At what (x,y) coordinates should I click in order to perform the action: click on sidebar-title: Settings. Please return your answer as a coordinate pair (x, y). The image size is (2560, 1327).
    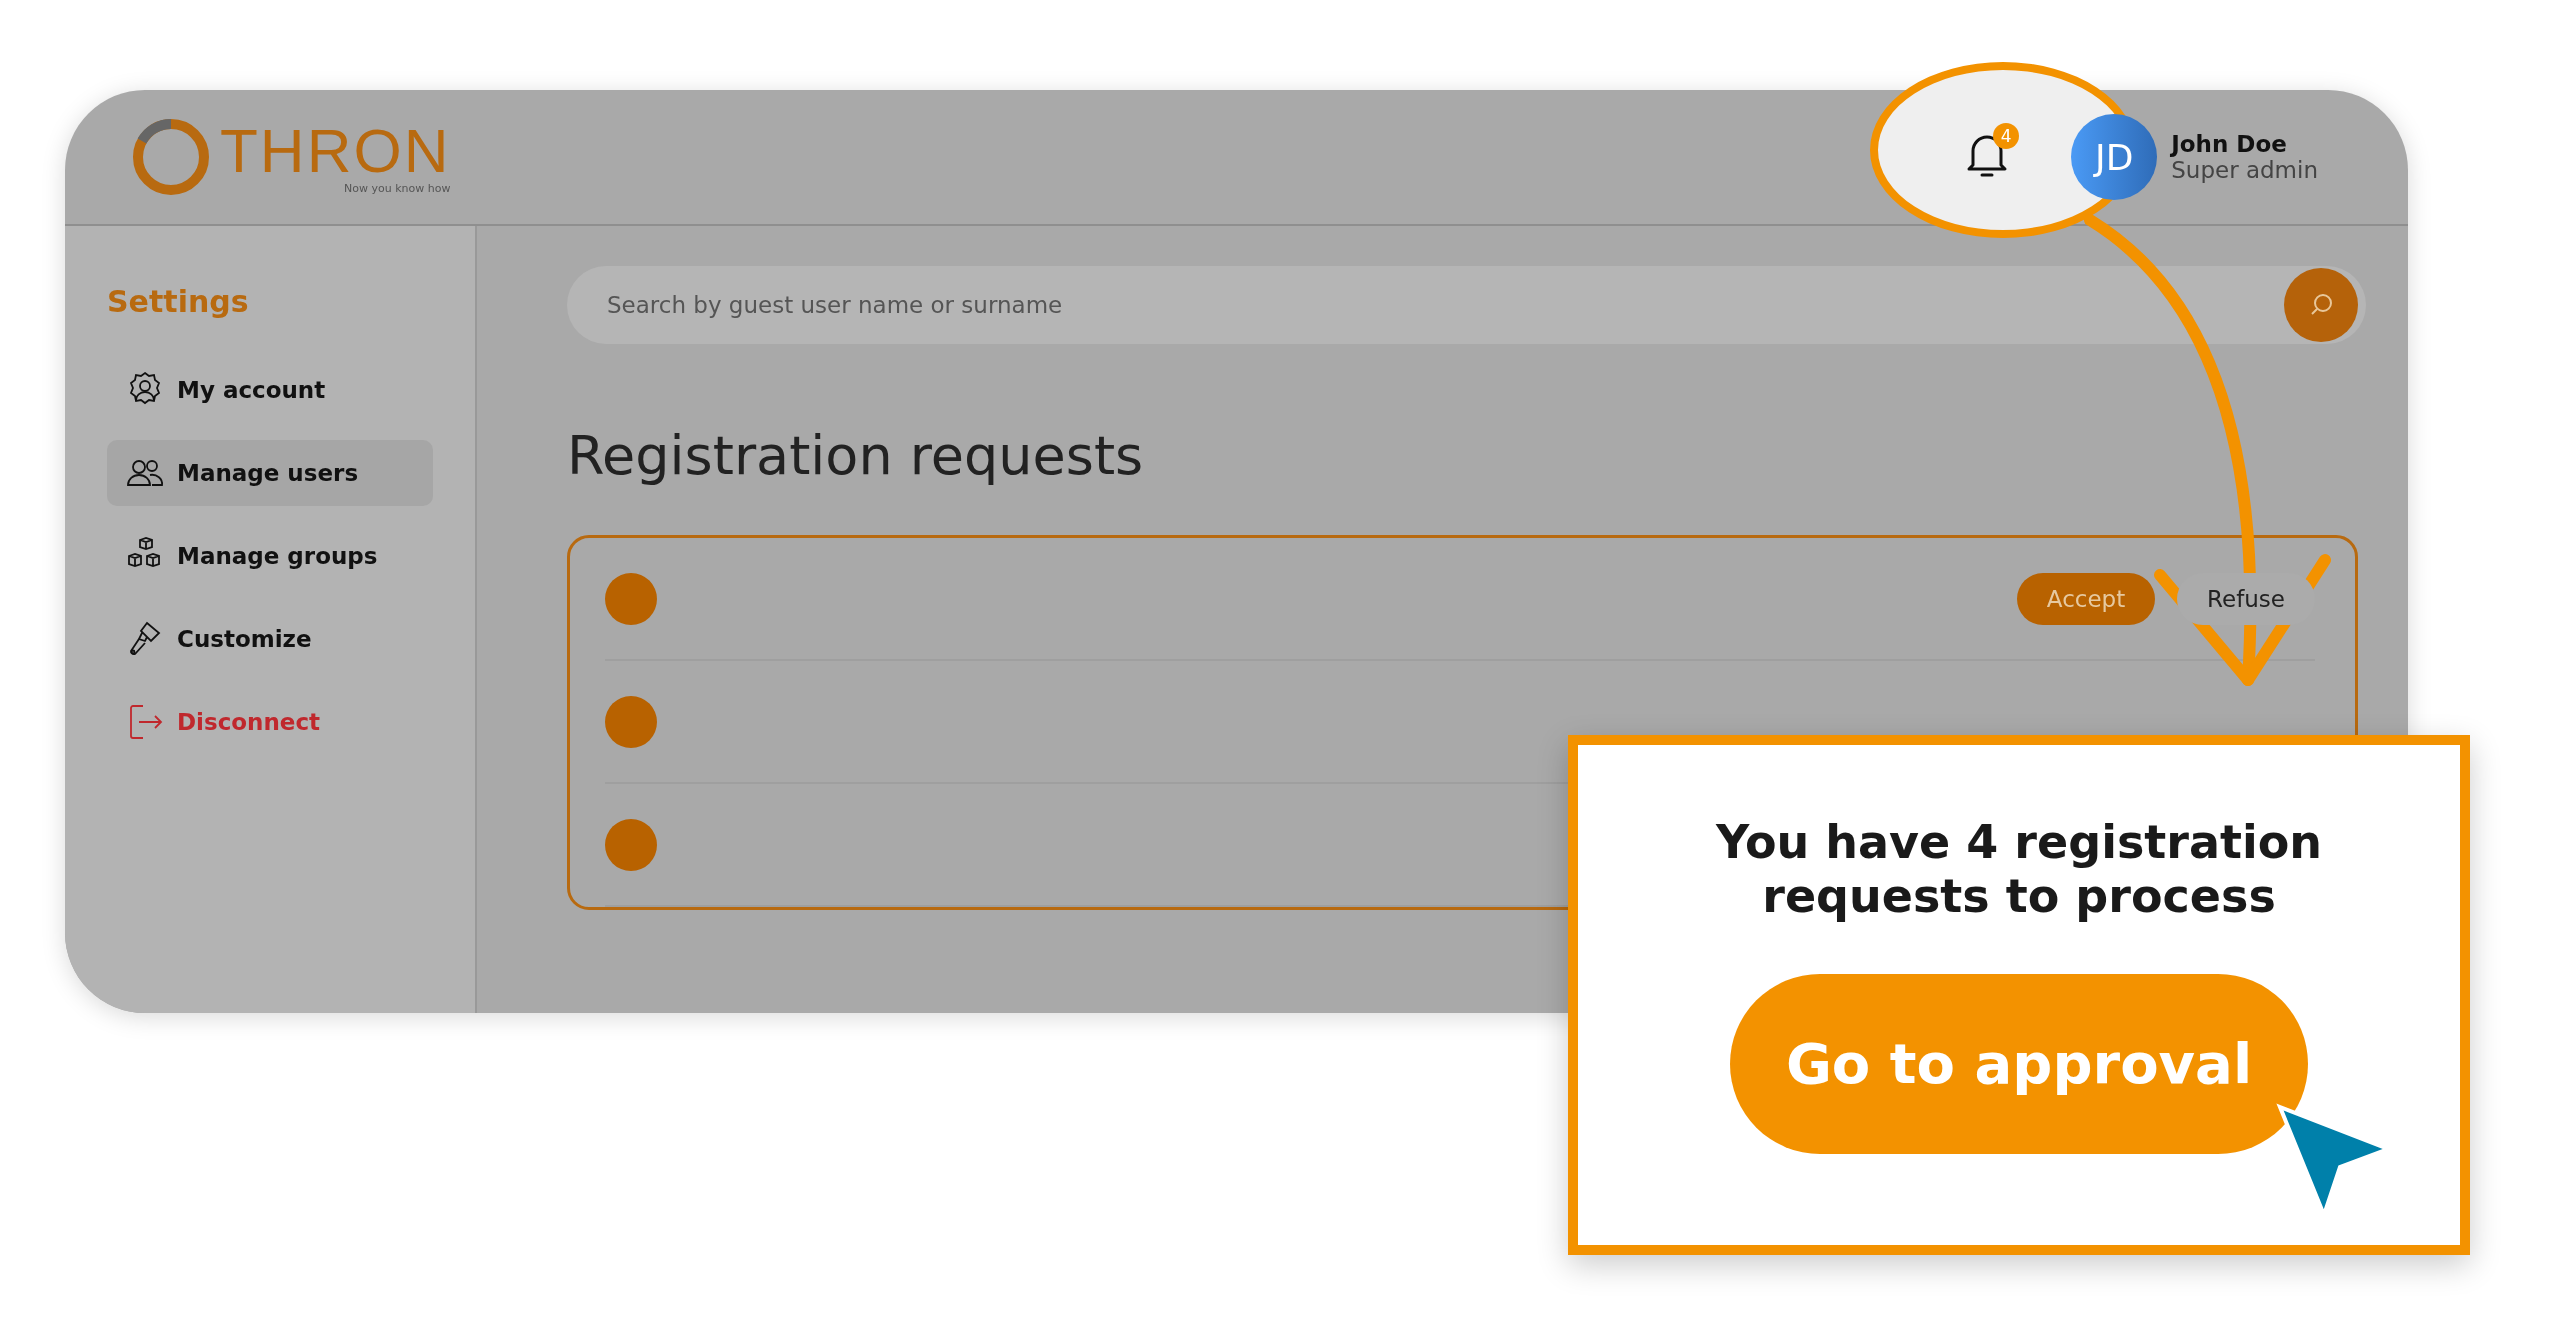
    Looking at the image, I should click on (178, 301).